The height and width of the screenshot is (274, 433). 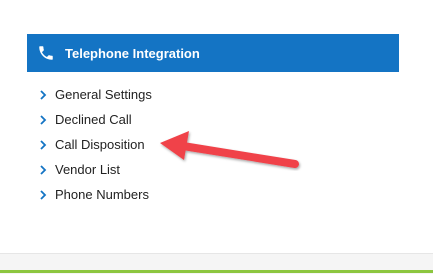 I want to click on menu-item-label: General Settings, so click(x=103, y=94).